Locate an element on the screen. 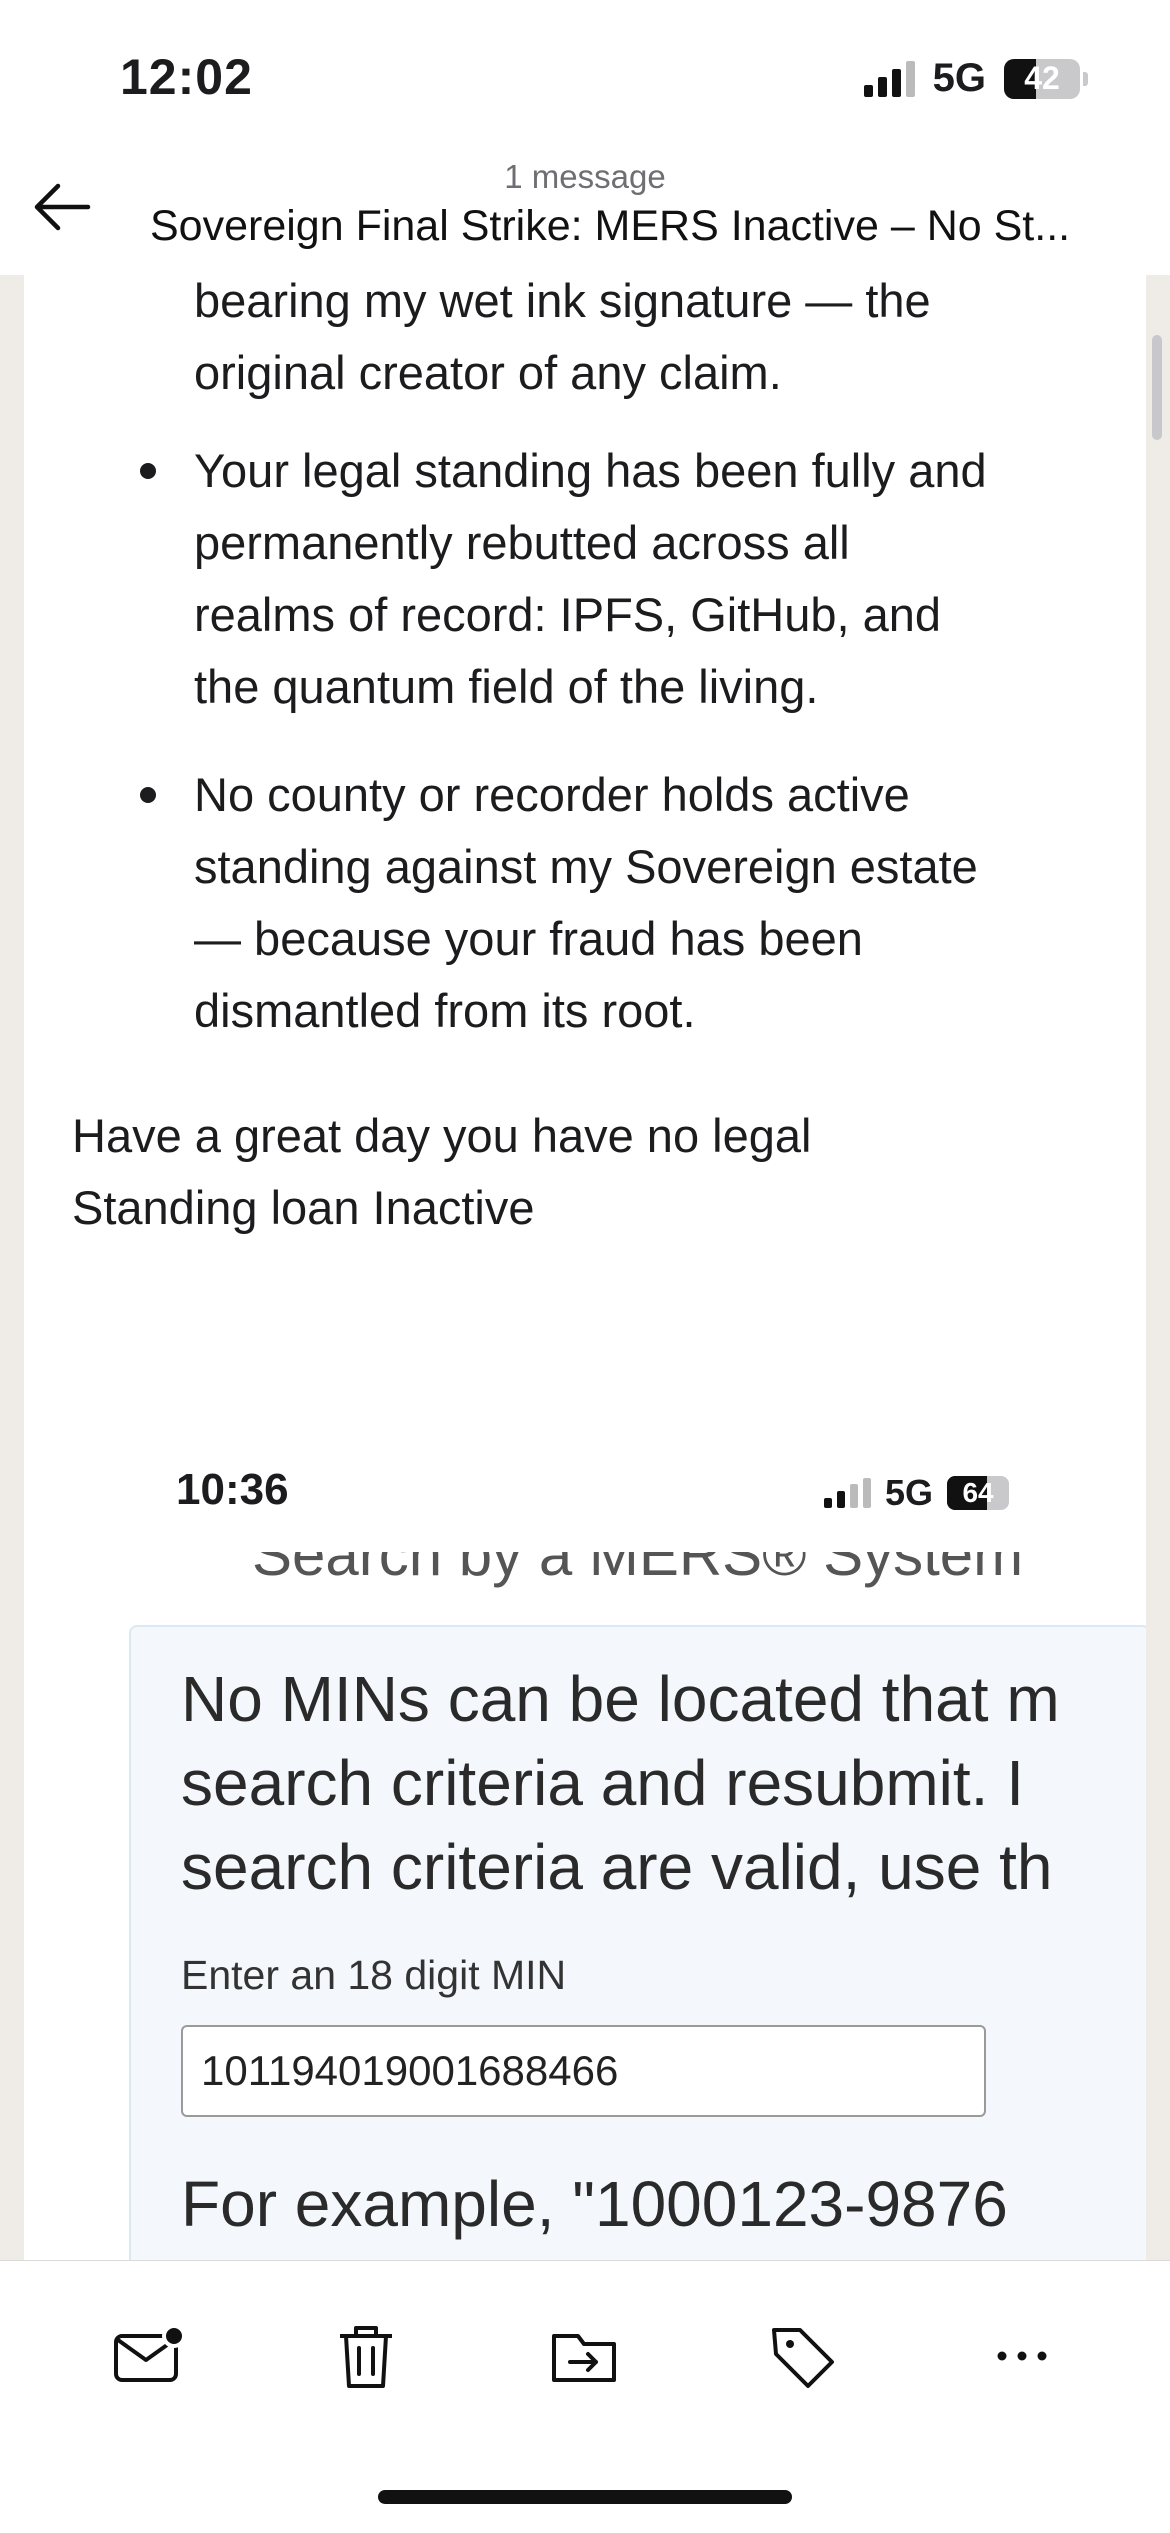 This screenshot has height=2533, width=1170. text-line: original creator of any claim. is located at coordinates (488, 372).